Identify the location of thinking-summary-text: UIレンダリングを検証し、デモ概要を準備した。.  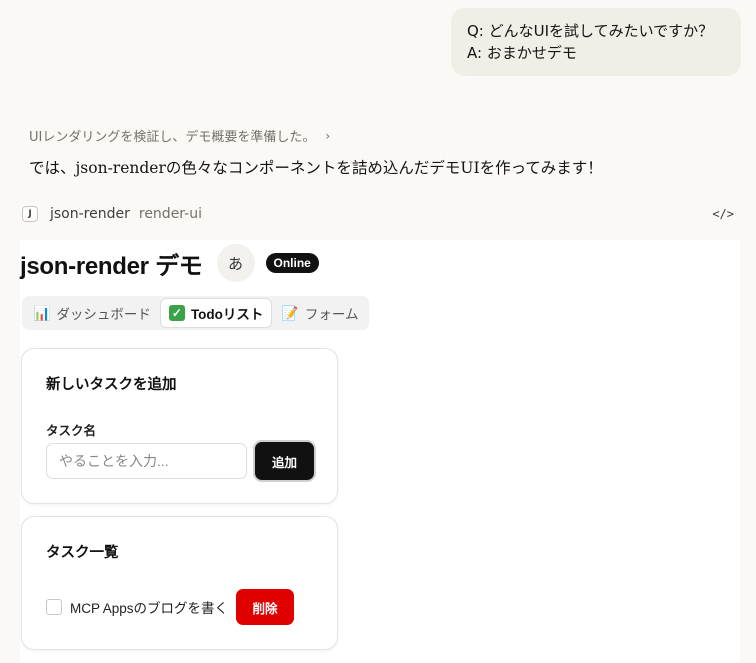
(172, 137).